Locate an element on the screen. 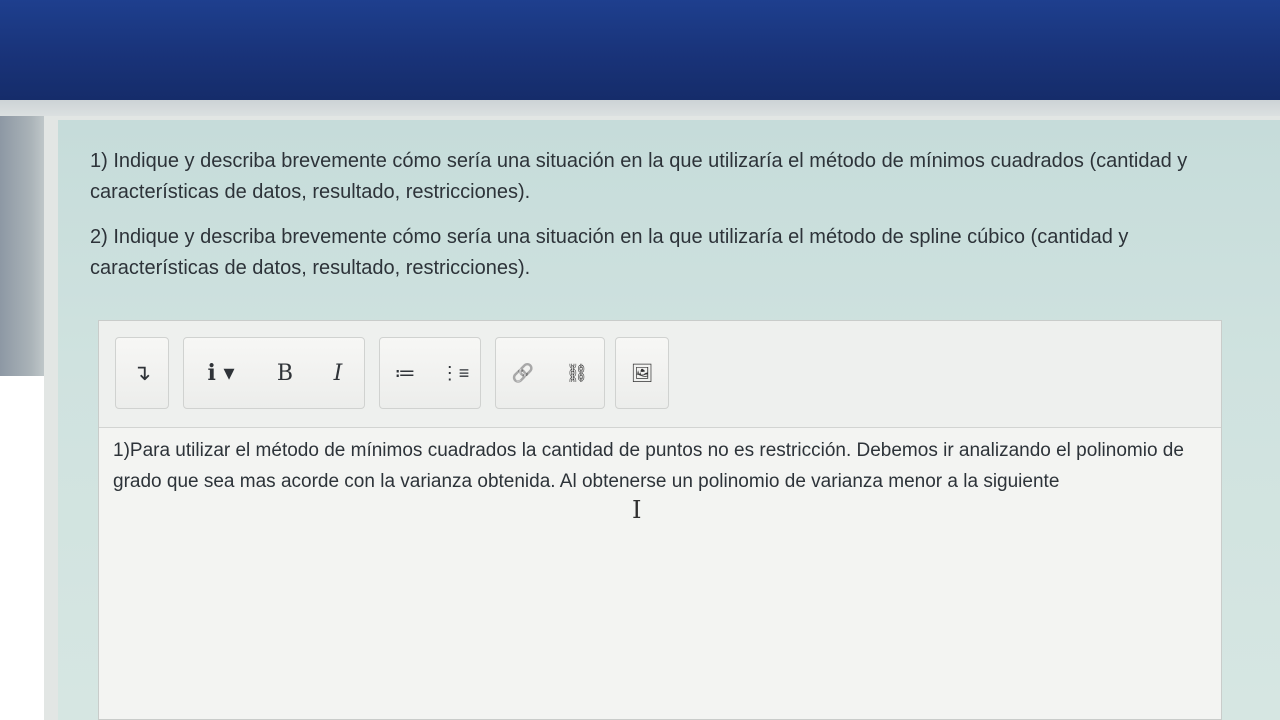 This screenshot has width=1280, height=720. insert-image-button: 🖼 is located at coordinates (642, 373).